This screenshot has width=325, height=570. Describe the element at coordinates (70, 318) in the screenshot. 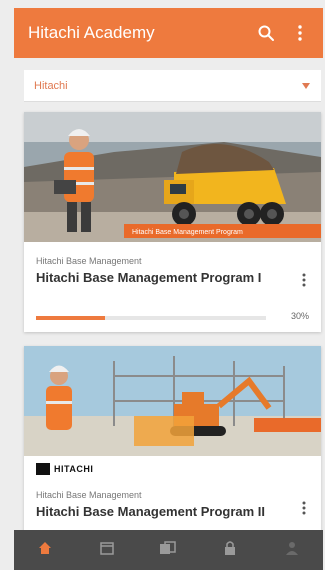

I see `progress-fill` at that location.